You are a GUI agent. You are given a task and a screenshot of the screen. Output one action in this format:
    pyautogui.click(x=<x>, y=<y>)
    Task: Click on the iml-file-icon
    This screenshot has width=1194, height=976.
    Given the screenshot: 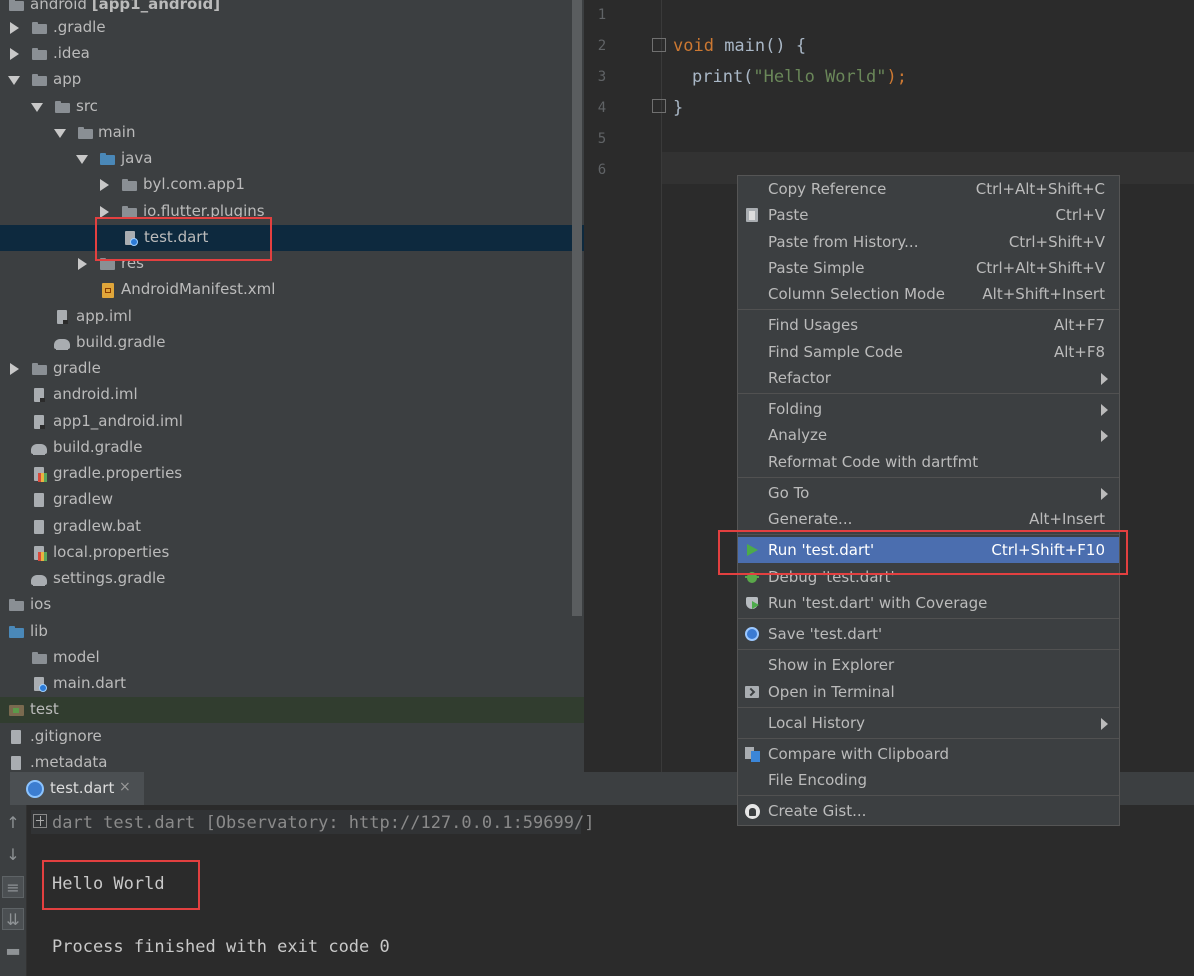 What is the action you would take?
    pyautogui.click(x=39, y=395)
    